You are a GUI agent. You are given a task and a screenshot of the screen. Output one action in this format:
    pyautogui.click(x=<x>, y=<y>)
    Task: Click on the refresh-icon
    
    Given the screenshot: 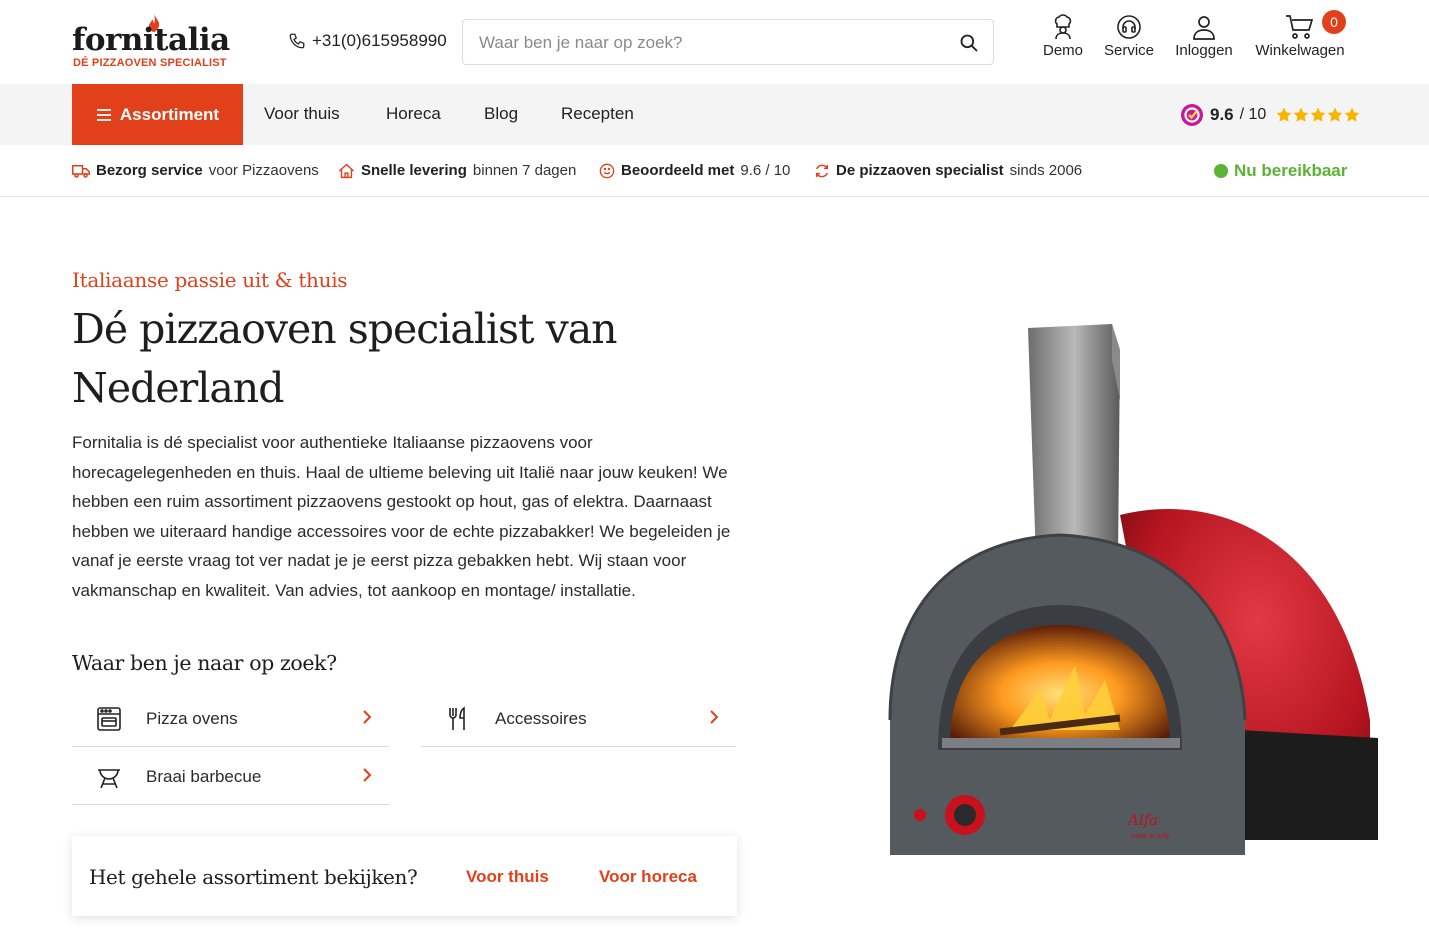 What is the action you would take?
    pyautogui.click(x=822, y=170)
    